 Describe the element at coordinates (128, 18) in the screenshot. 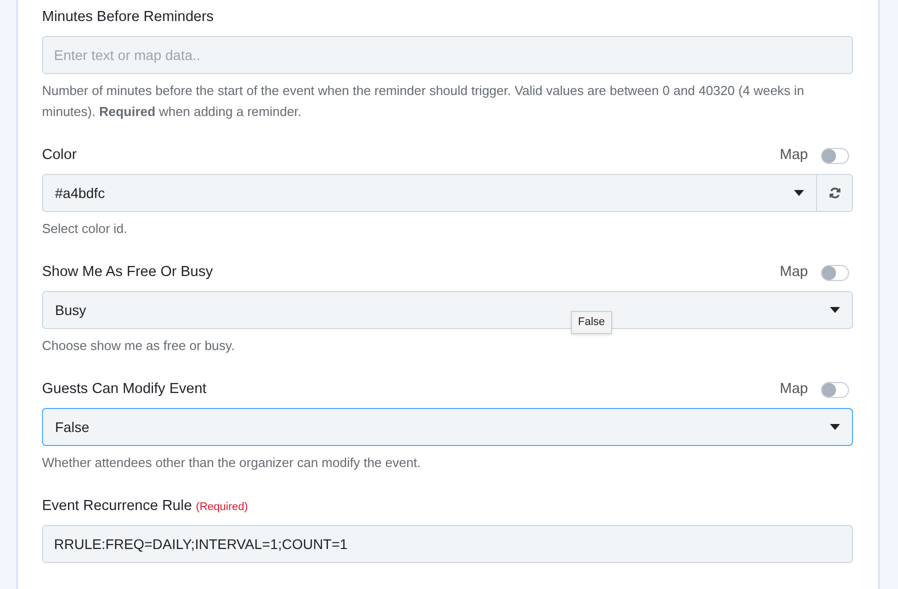

I see `field-label: Minutes Before Reminders` at that location.